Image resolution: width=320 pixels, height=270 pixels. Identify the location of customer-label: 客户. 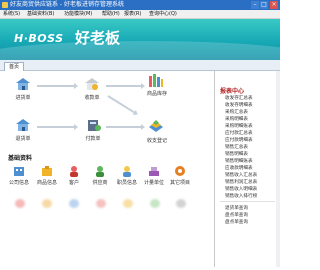
(74, 182).